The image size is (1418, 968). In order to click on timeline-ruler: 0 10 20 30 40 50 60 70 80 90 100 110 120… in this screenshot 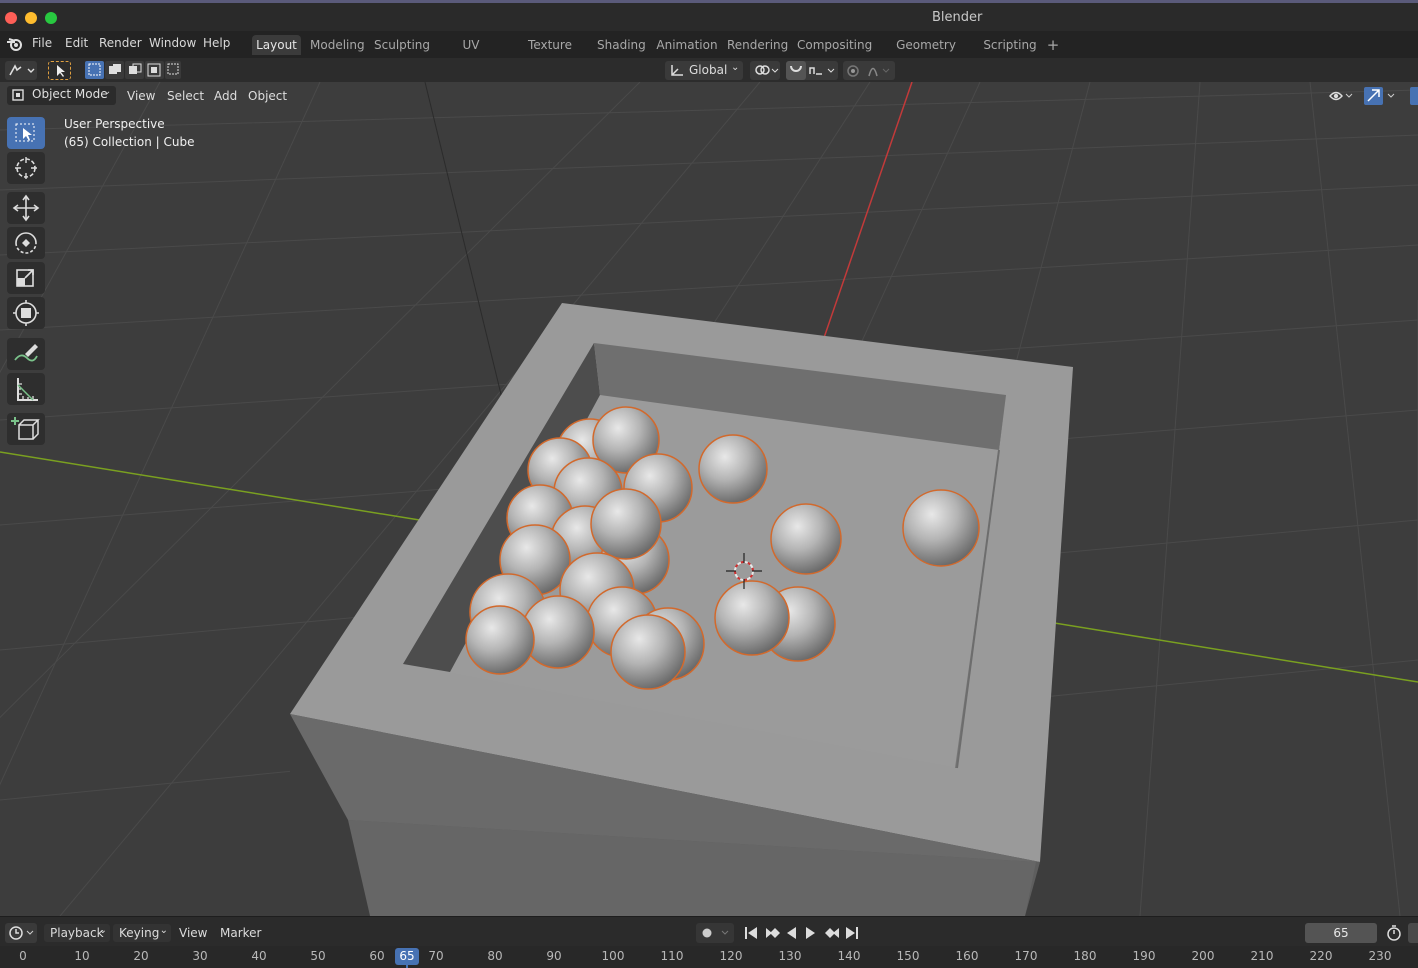, I will do `click(709, 957)`.